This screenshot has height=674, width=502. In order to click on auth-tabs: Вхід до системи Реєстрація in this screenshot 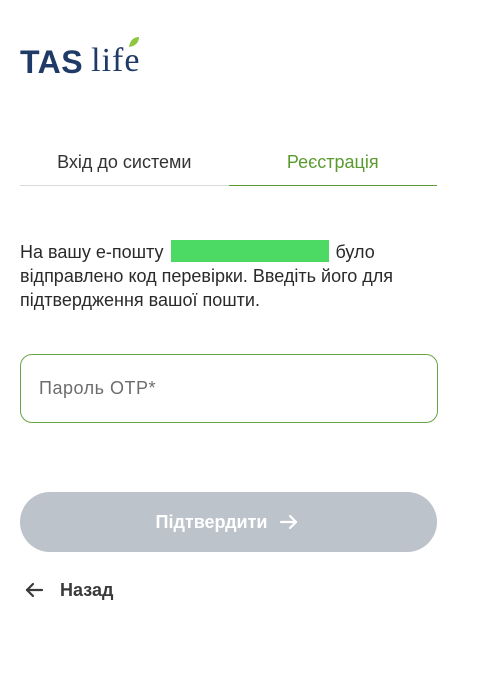, I will do `click(228, 163)`.